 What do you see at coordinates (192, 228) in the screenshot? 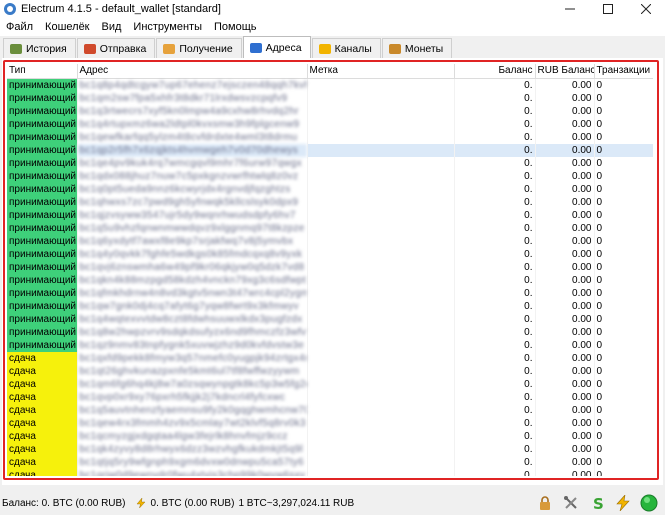
I see `address-cell: bc1q5u9vhzfqnwnmwwdqvz9xlggnmq97t8kzpze` at bounding box center [192, 228].